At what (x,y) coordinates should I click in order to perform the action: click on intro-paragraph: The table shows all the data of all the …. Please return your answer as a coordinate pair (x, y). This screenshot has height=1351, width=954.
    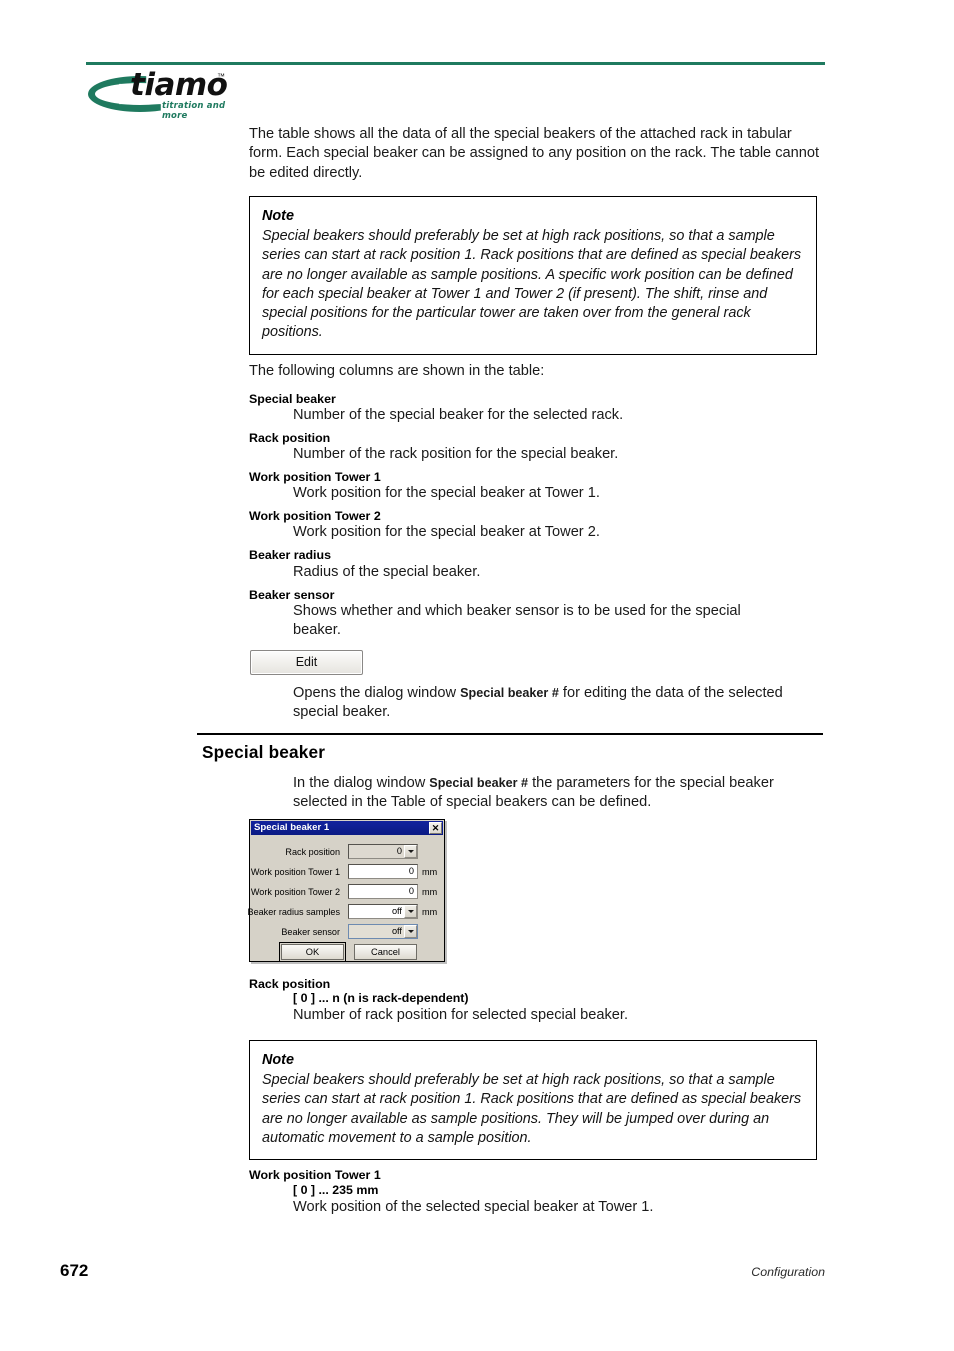
    Looking at the image, I should click on (534, 153).